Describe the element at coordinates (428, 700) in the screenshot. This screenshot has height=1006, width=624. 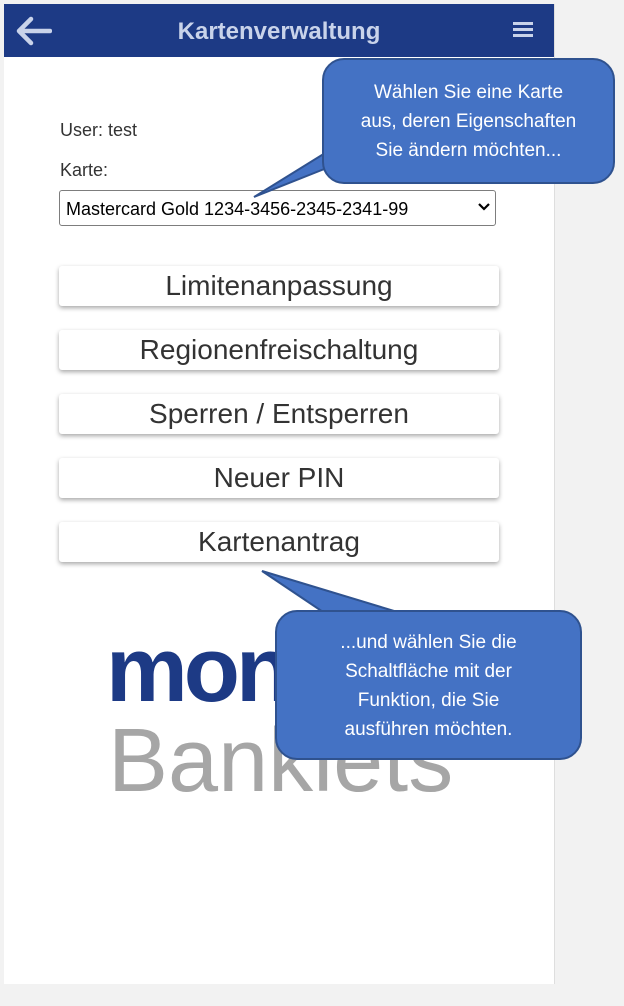
I see `callout-line: Funktion, die Sie` at that location.